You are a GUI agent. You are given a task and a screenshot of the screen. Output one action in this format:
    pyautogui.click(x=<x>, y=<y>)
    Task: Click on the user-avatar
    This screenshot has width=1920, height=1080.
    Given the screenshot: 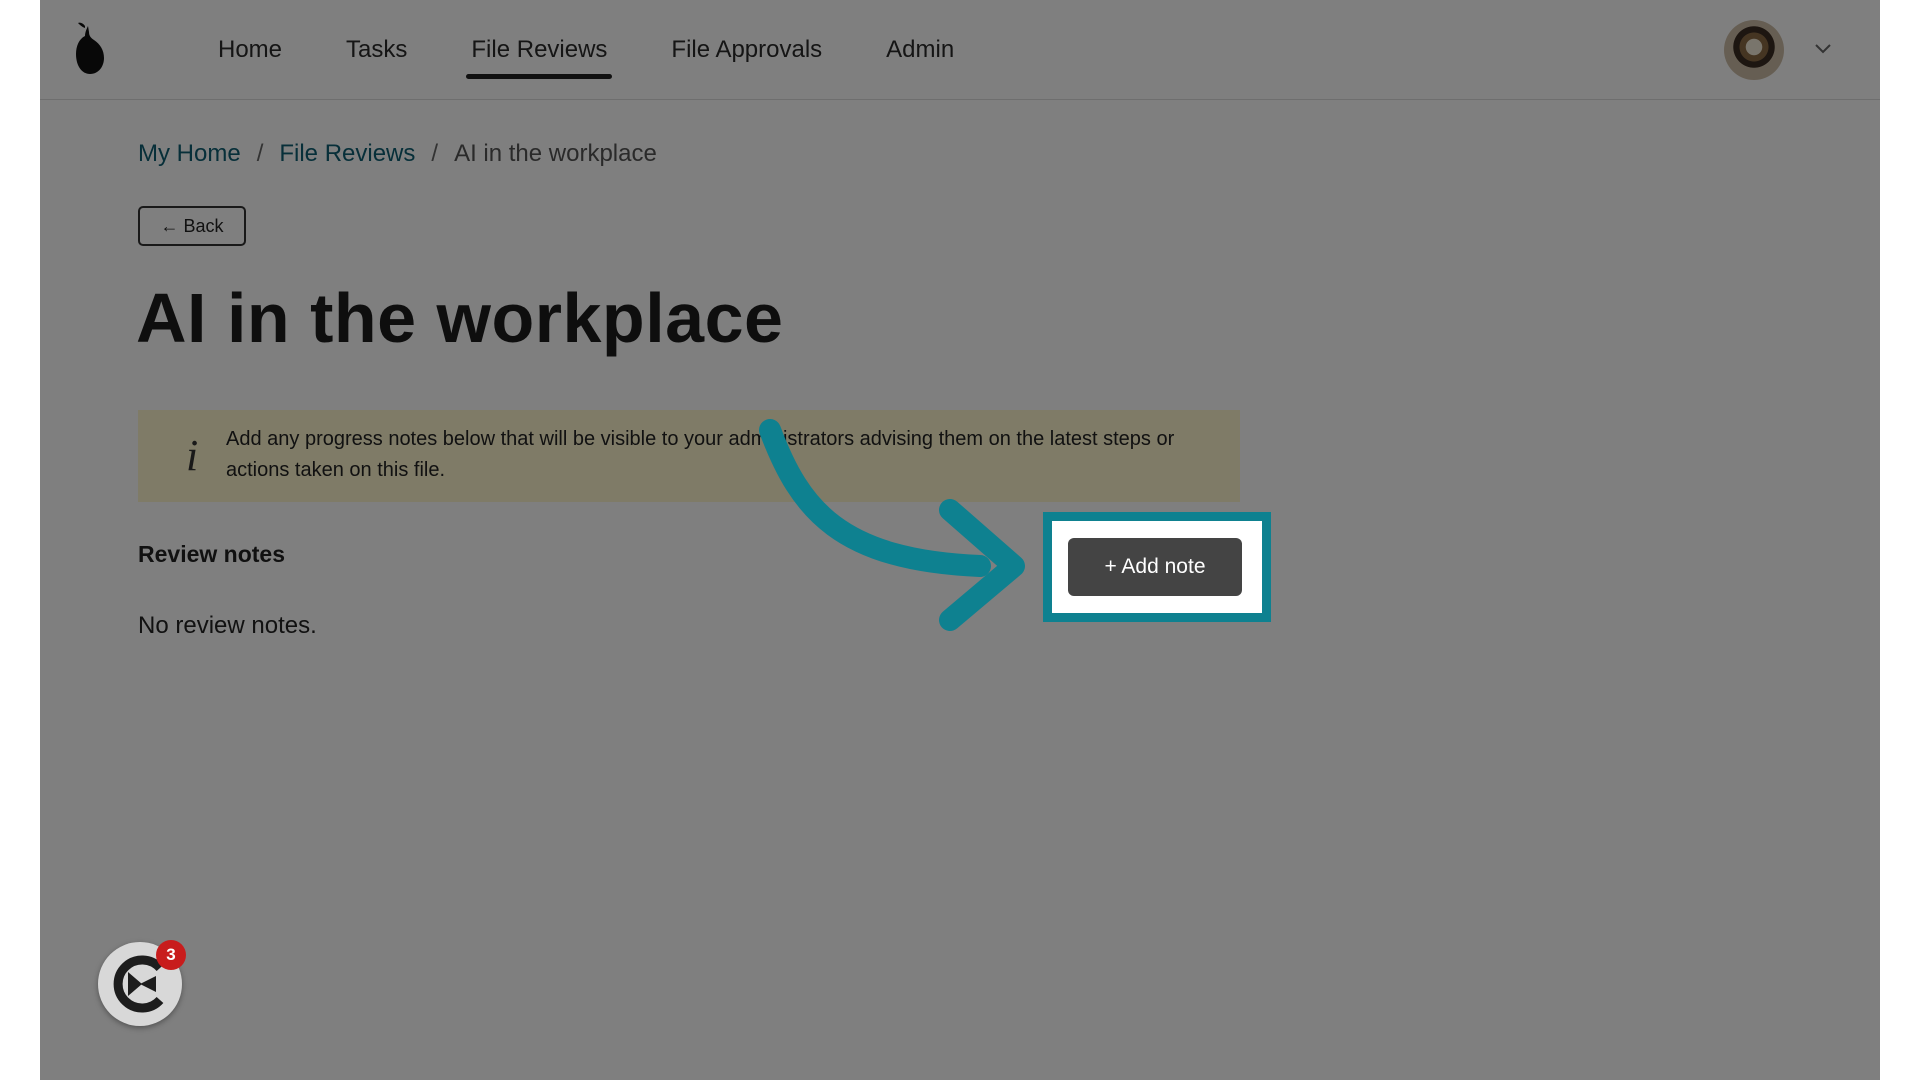 What is the action you would take?
    pyautogui.click(x=1754, y=50)
    